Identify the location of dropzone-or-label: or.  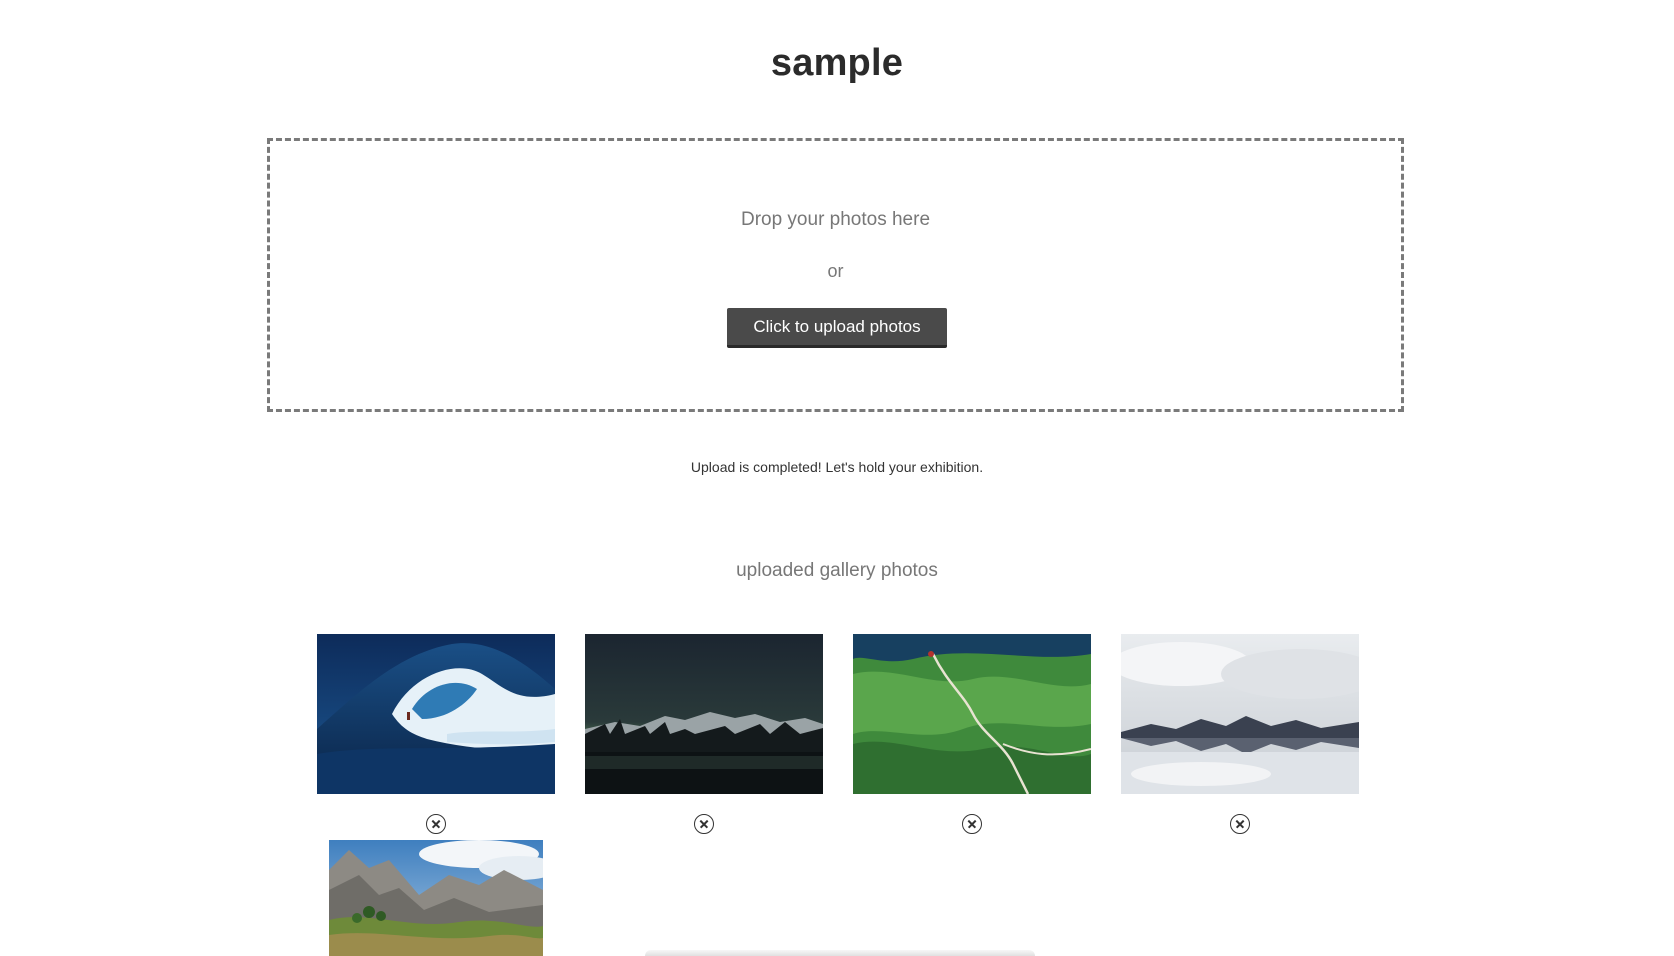
(835, 271).